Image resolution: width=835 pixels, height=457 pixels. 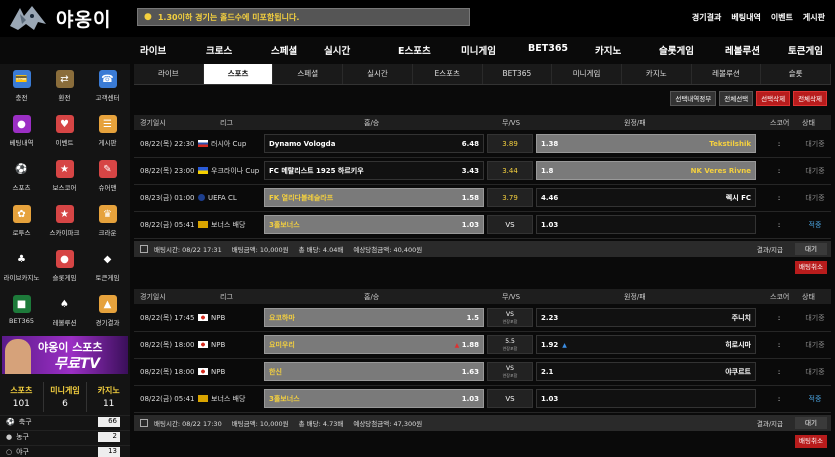 I want to click on delete-selected-button: 선택삭제, so click(x=773, y=98).